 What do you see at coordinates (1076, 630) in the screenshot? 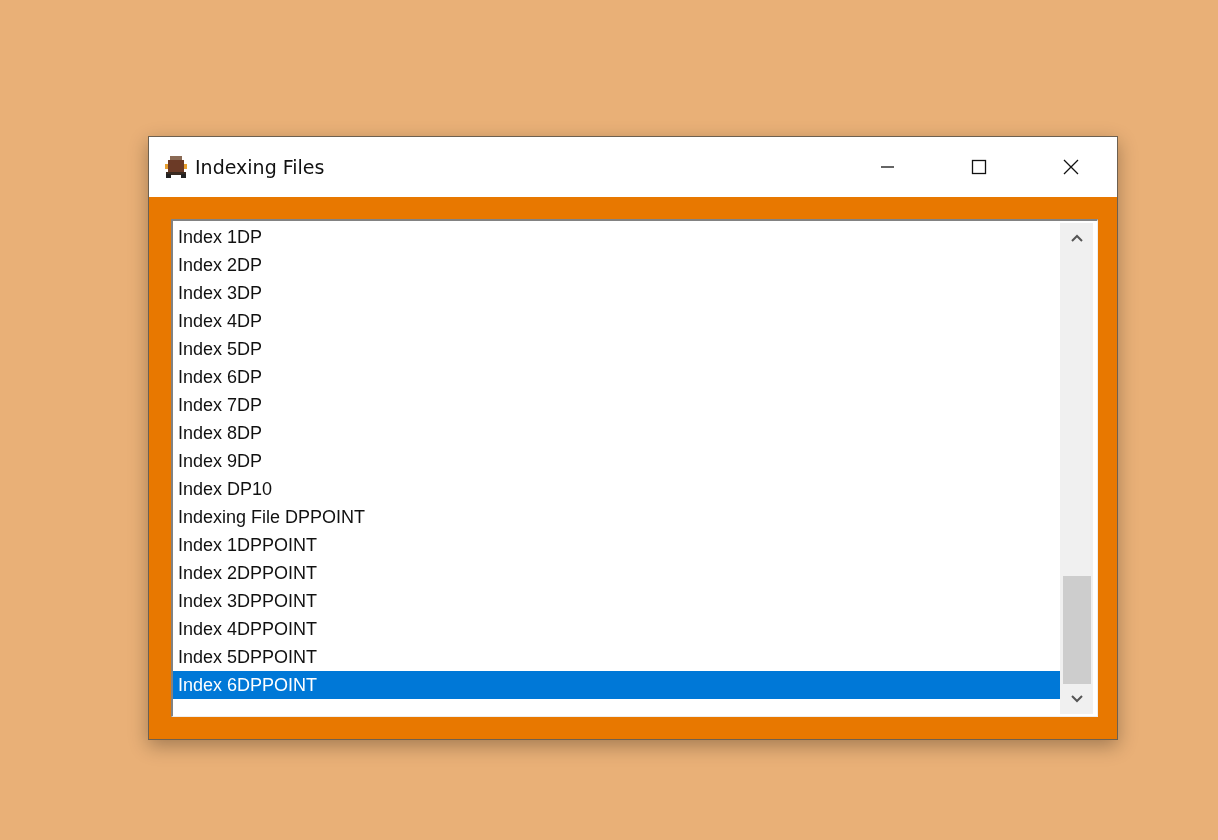
I see `scrollbar-thumb` at bounding box center [1076, 630].